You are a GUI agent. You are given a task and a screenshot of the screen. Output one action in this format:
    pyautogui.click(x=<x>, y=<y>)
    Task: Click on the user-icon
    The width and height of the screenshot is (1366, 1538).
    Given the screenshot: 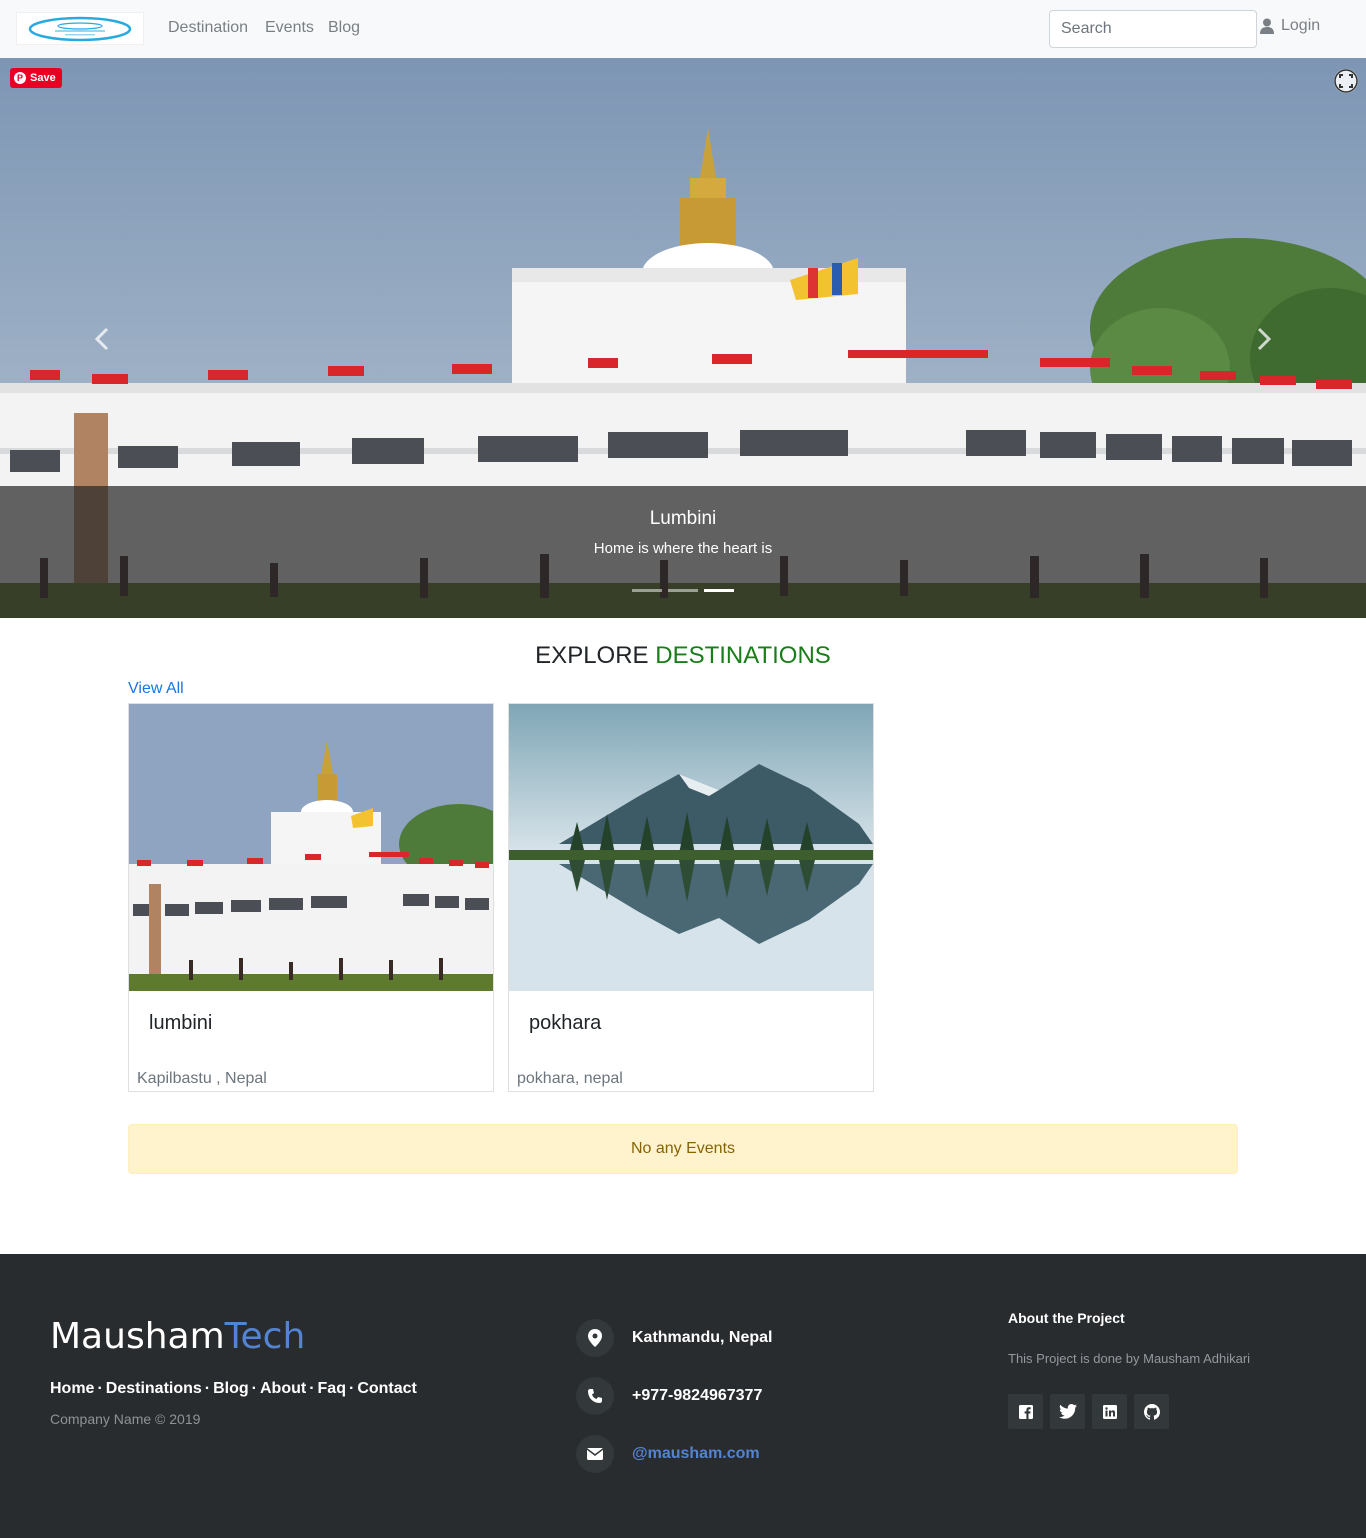 What is the action you would take?
    pyautogui.click(x=1267, y=26)
    